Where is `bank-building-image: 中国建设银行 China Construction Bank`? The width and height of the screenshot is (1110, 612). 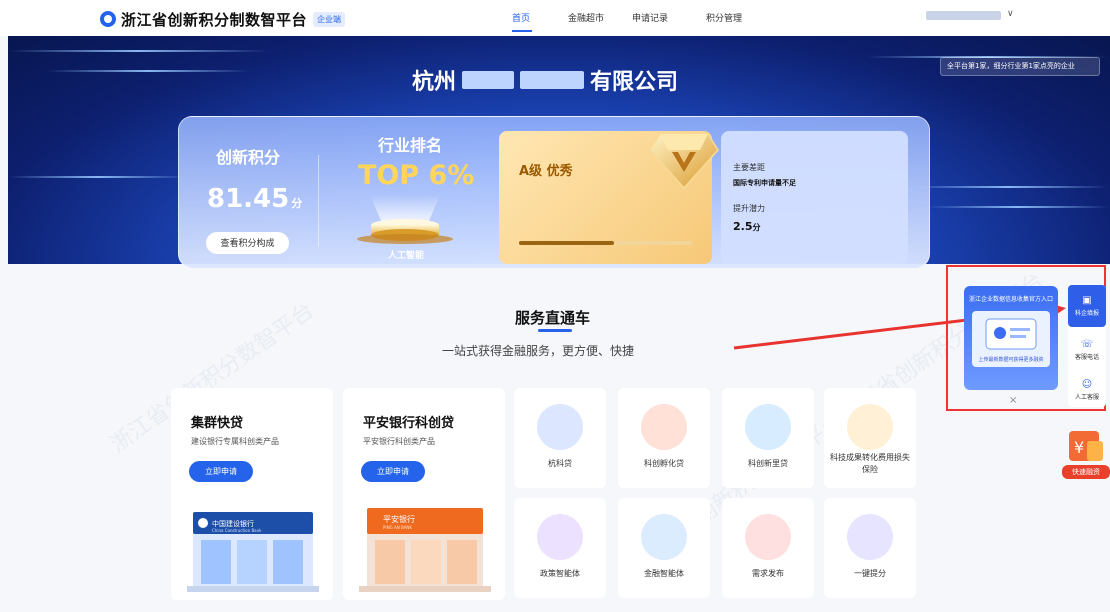
bank-building-image: 中国建设银行 China Construction Bank is located at coordinates (253, 552).